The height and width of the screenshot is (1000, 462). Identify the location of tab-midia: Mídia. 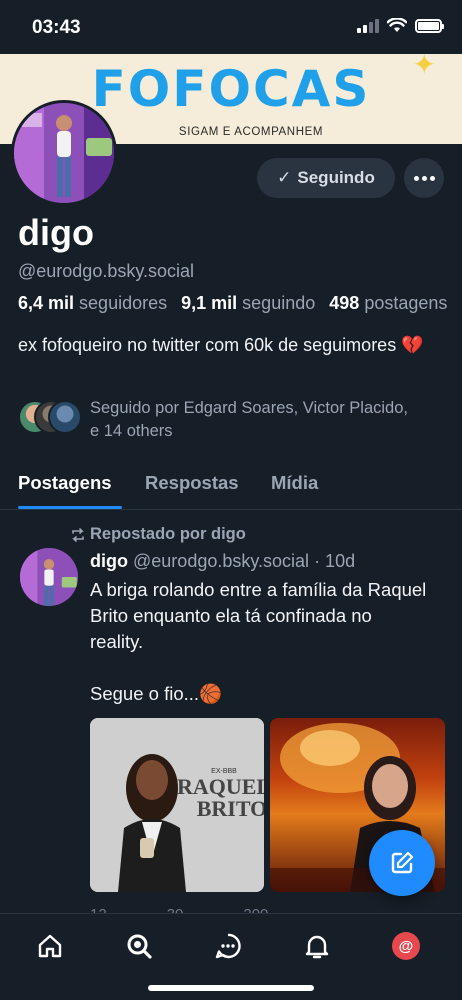
(294, 483).